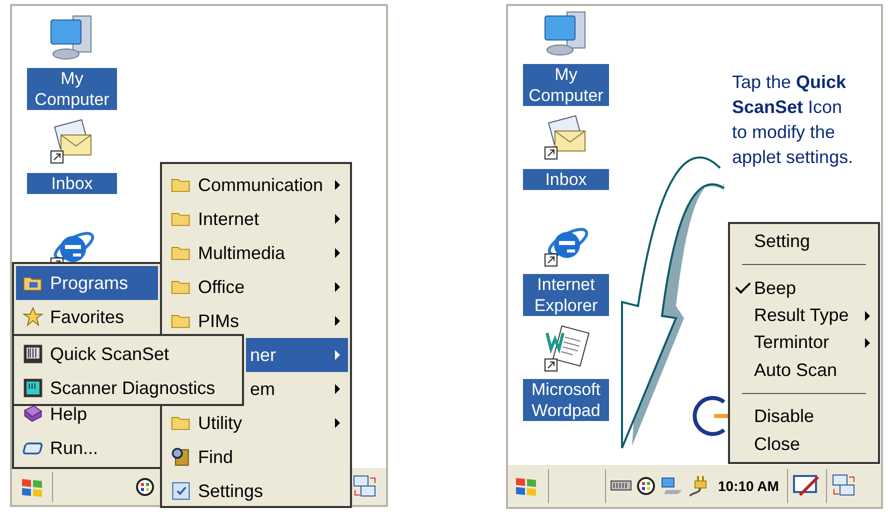 This screenshot has width=891, height=514. Describe the element at coordinates (33, 414) in the screenshot. I see `help-book-icon` at that location.